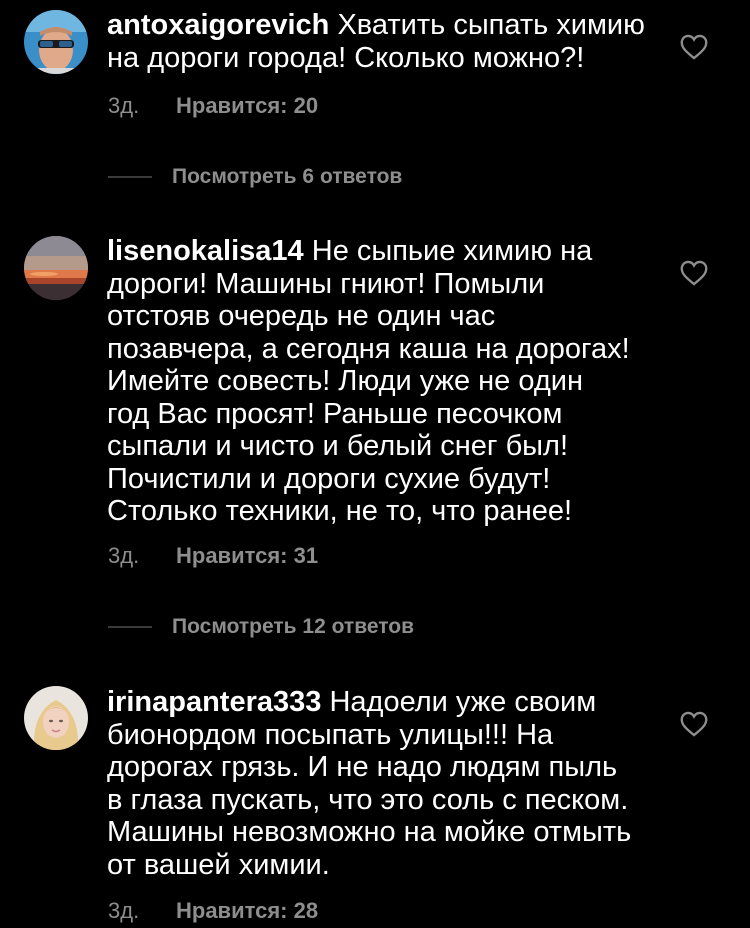 This screenshot has width=750, height=928. I want to click on comment-username: lisenokalisa14, so click(205, 251).